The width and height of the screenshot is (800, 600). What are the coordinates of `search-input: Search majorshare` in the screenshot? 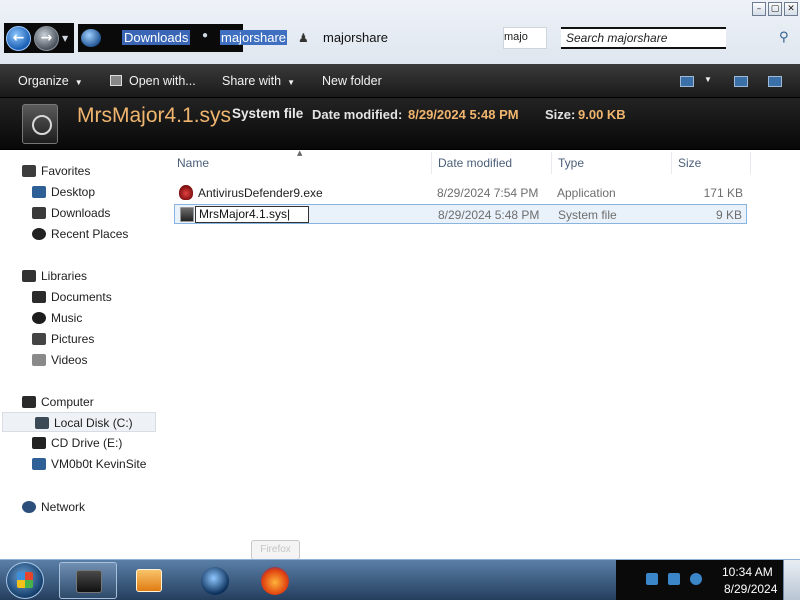 It's located at (643, 38).